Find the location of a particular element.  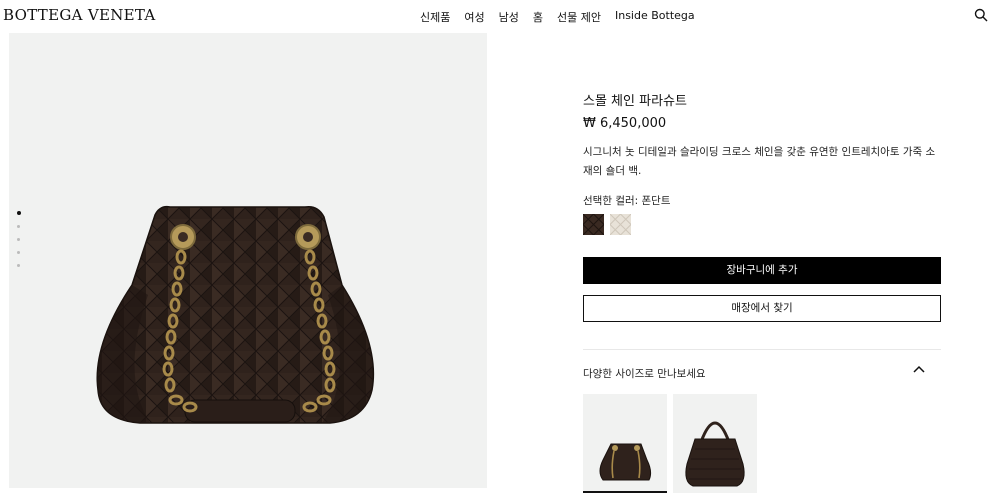

size-thumb-medium is located at coordinates (715, 443).